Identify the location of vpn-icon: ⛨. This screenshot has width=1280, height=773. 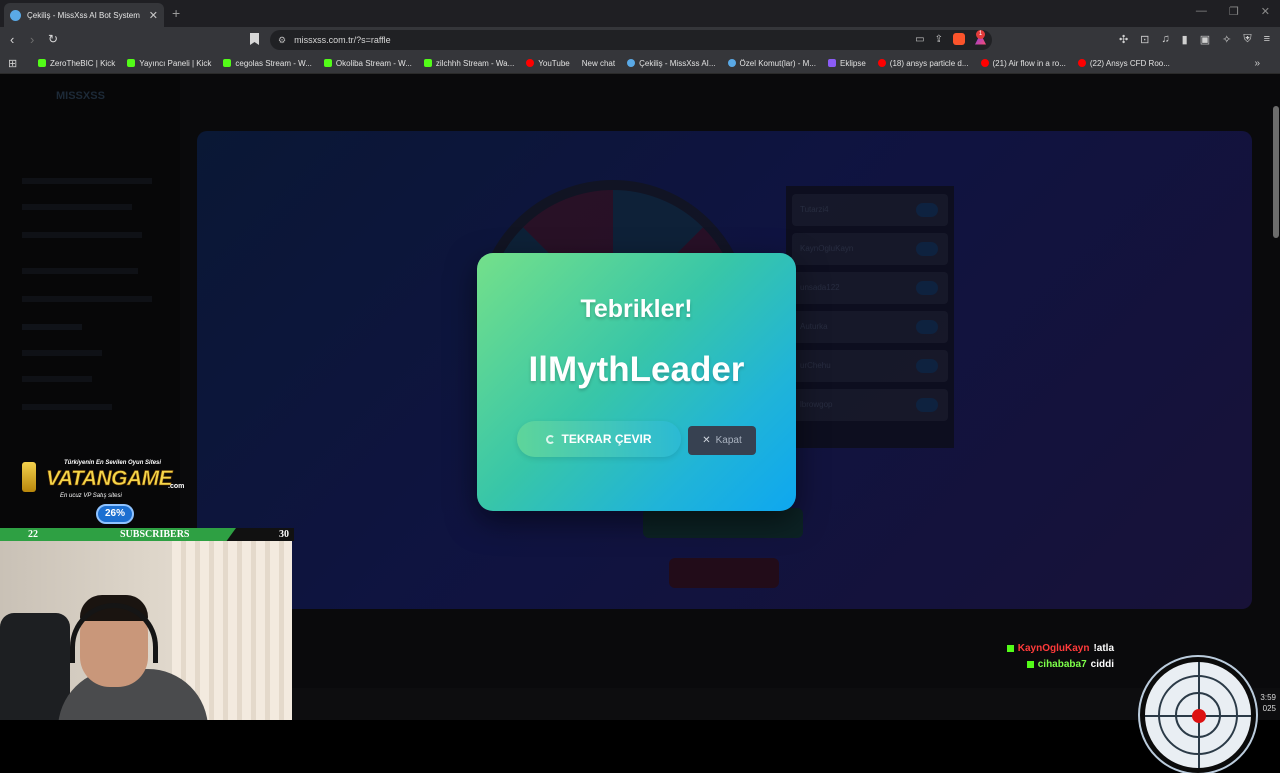
(1247, 39).